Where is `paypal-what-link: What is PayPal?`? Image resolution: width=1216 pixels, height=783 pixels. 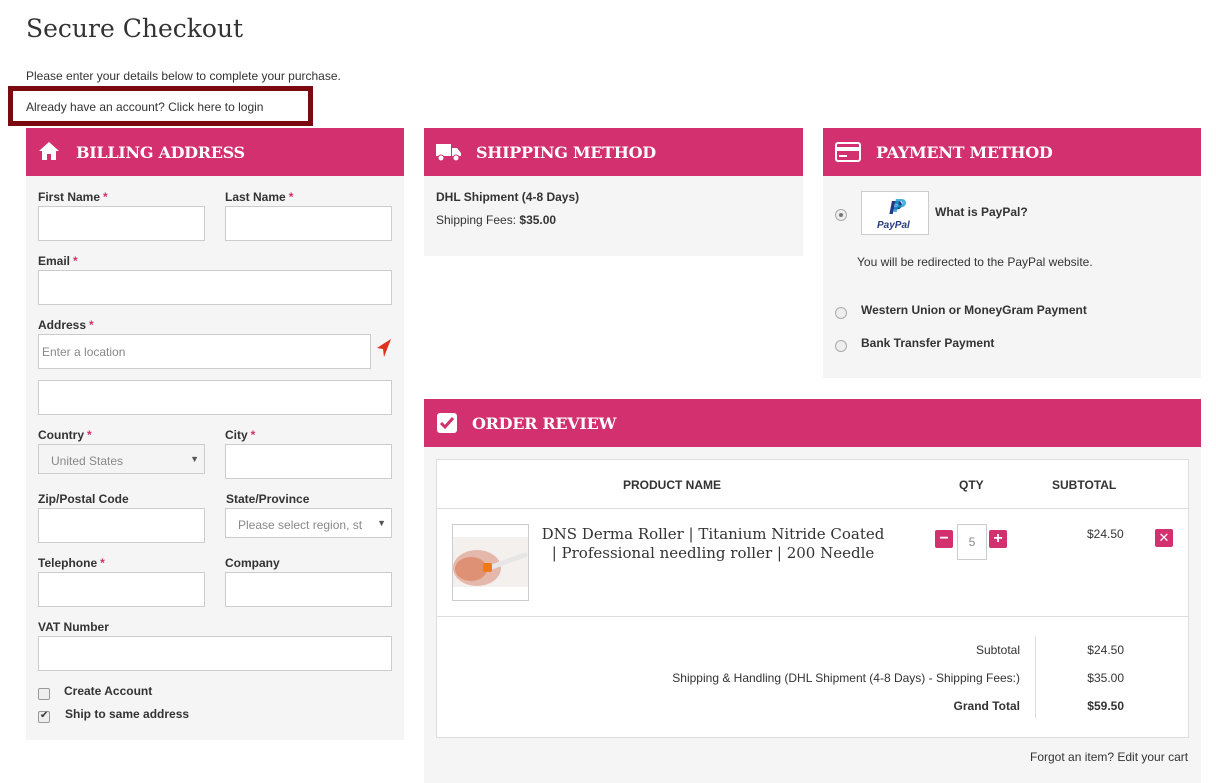 paypal-what-link: What is PayPal? is located at coordinates (981, 212).